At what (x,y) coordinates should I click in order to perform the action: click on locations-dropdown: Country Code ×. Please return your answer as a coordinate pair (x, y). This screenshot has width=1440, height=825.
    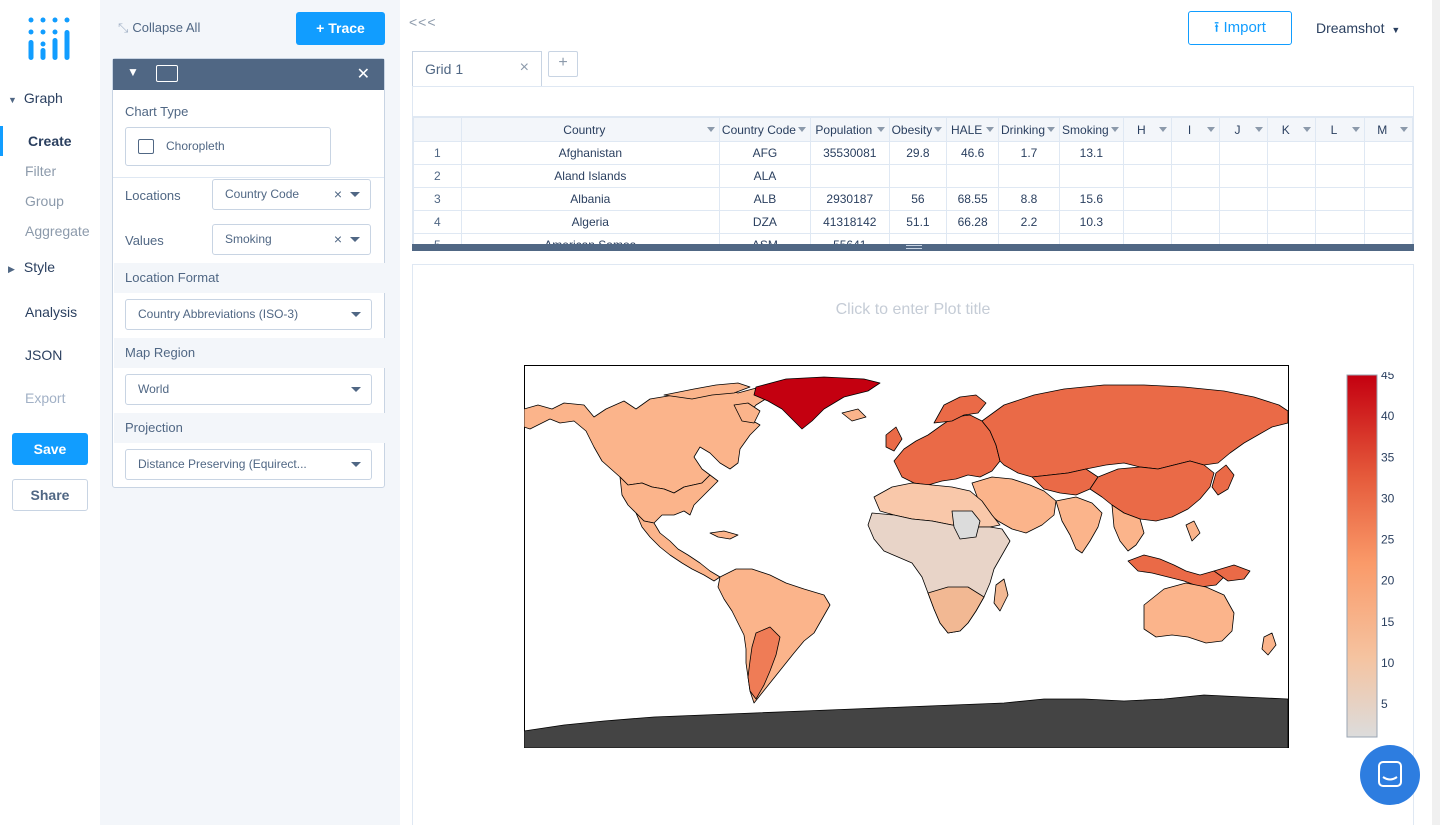
    Looking at the image, I should click on (291, 194).